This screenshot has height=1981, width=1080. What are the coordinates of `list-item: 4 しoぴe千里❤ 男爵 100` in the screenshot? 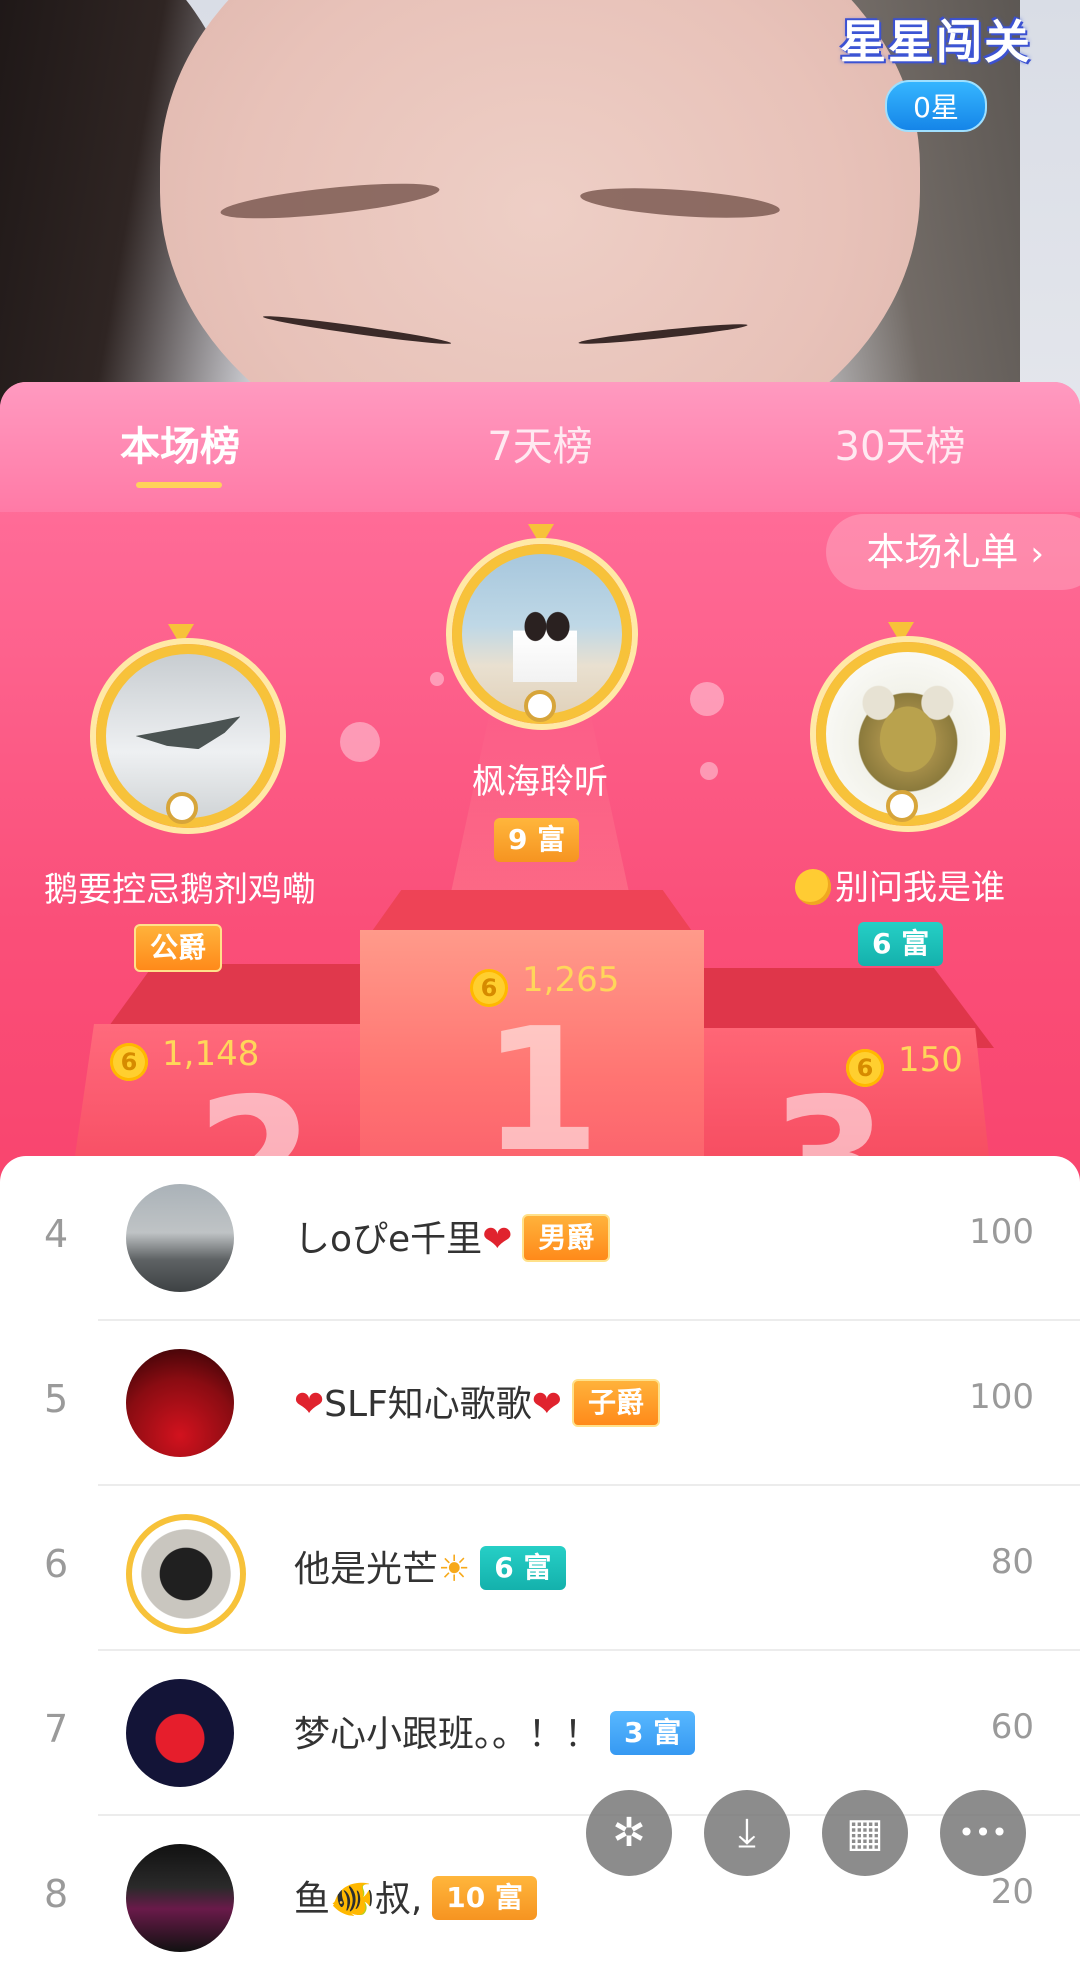 It's located at (540, 1238).